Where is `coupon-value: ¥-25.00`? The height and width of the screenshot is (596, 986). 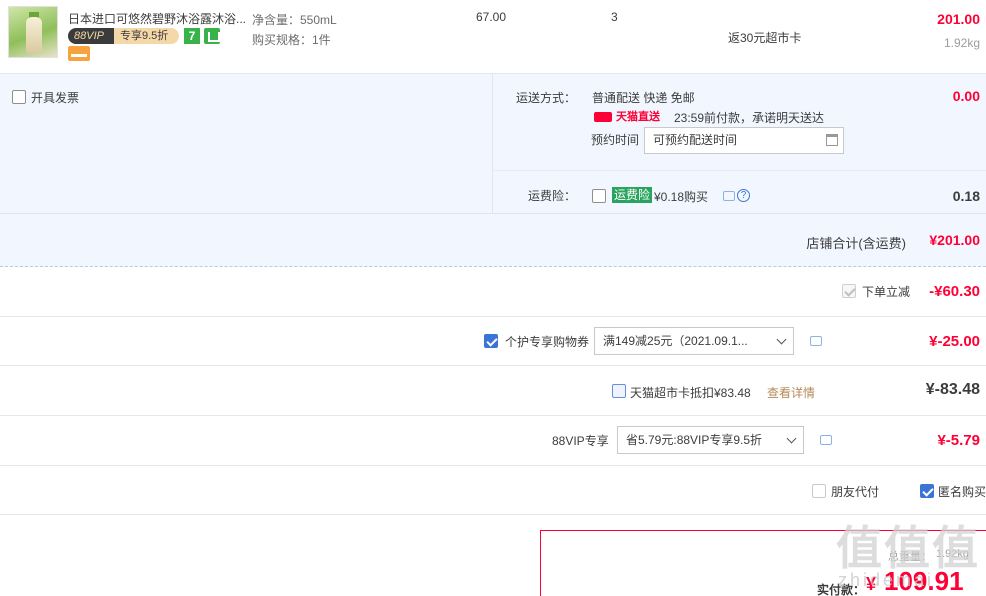 coupon-value: ¥-25.00 is located at coordinates (954, 341).